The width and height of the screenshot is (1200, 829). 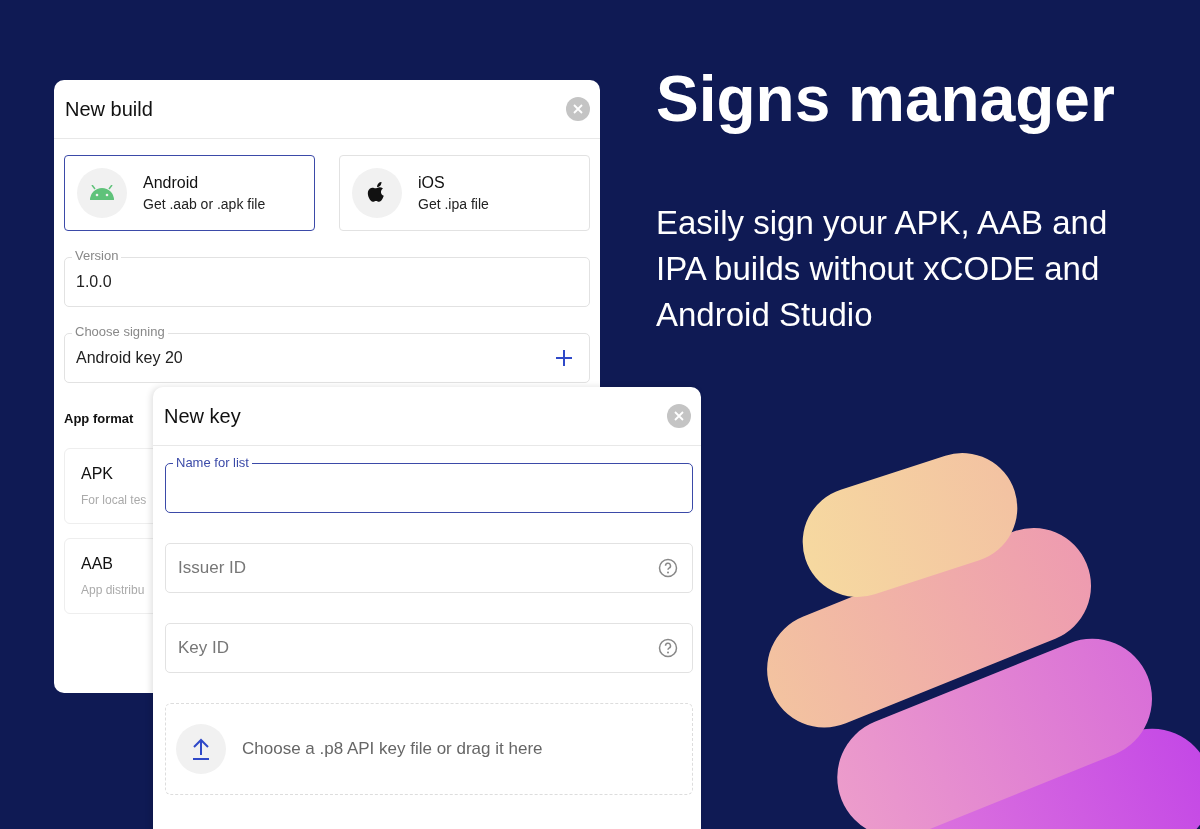 What do you see at coordinates (564, 358) in the screenshot?
I see `plus-icon` at bounding box center [564, 358].